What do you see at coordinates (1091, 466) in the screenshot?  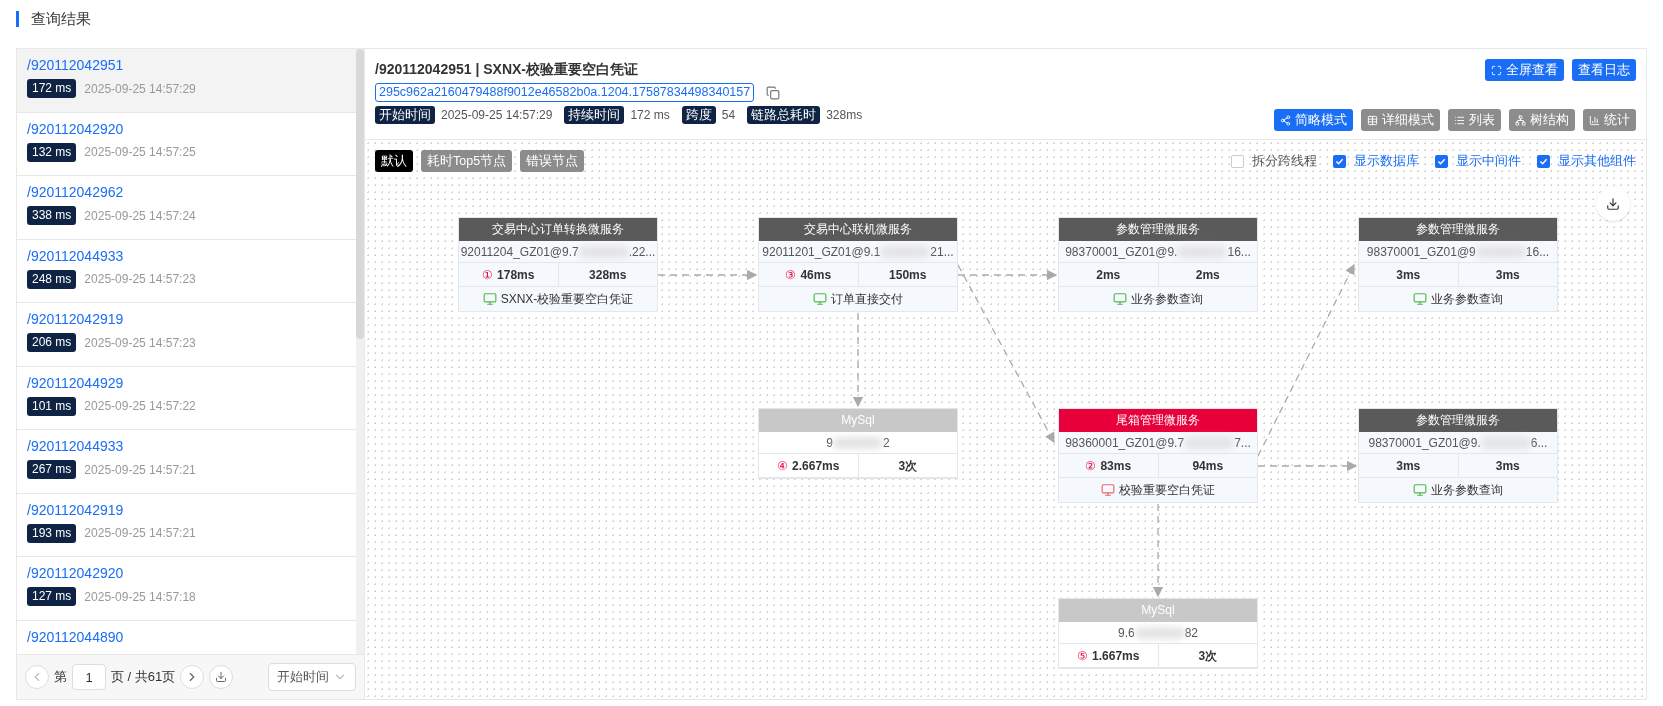 I see `rank-number: ②` at bounding box center [1091, 466].